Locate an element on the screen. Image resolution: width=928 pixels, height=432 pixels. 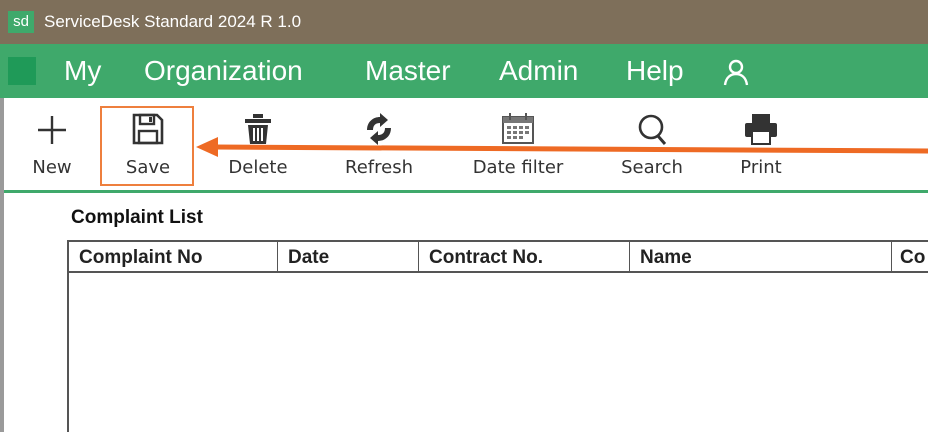
menu-color-square is located at coordinates (22, 71).